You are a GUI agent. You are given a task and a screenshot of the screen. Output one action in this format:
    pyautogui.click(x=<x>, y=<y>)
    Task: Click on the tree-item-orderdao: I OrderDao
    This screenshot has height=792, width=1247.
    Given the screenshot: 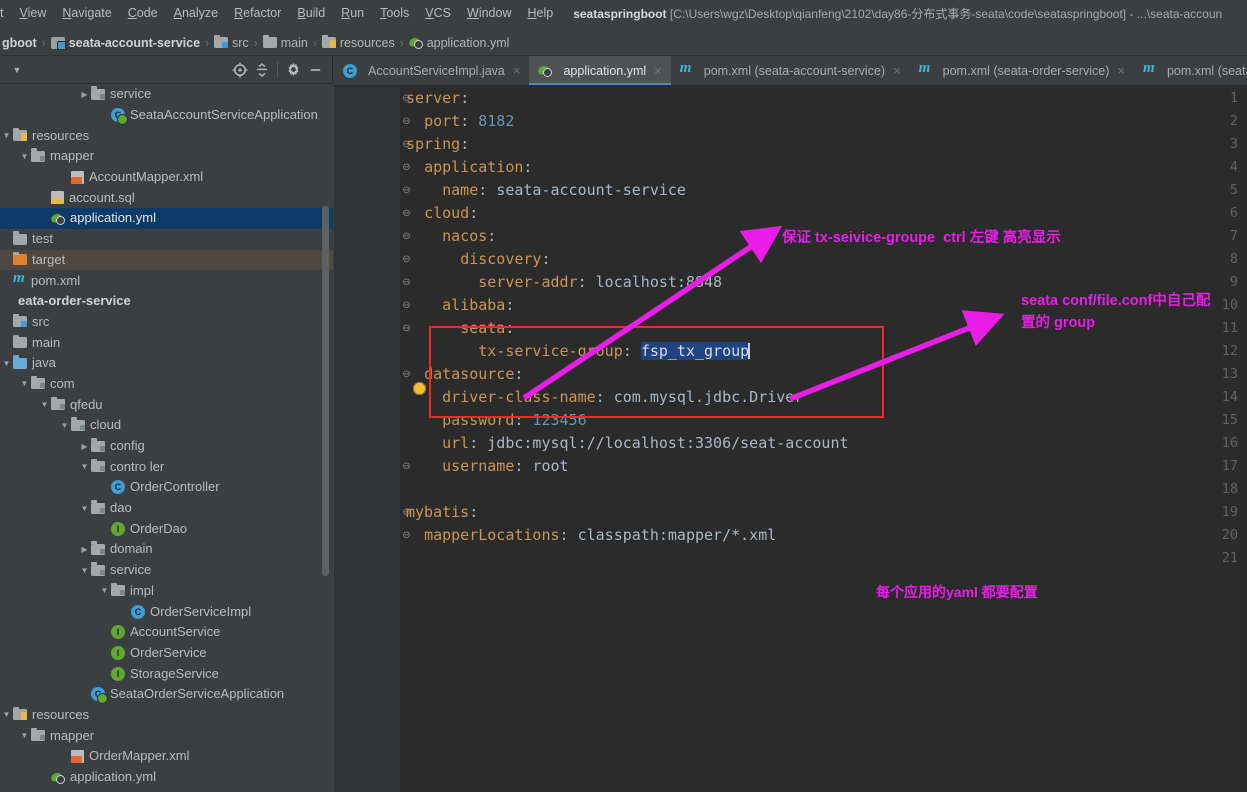 What is the action you would take?
    pyautogui.click(x=166, y=528)
    